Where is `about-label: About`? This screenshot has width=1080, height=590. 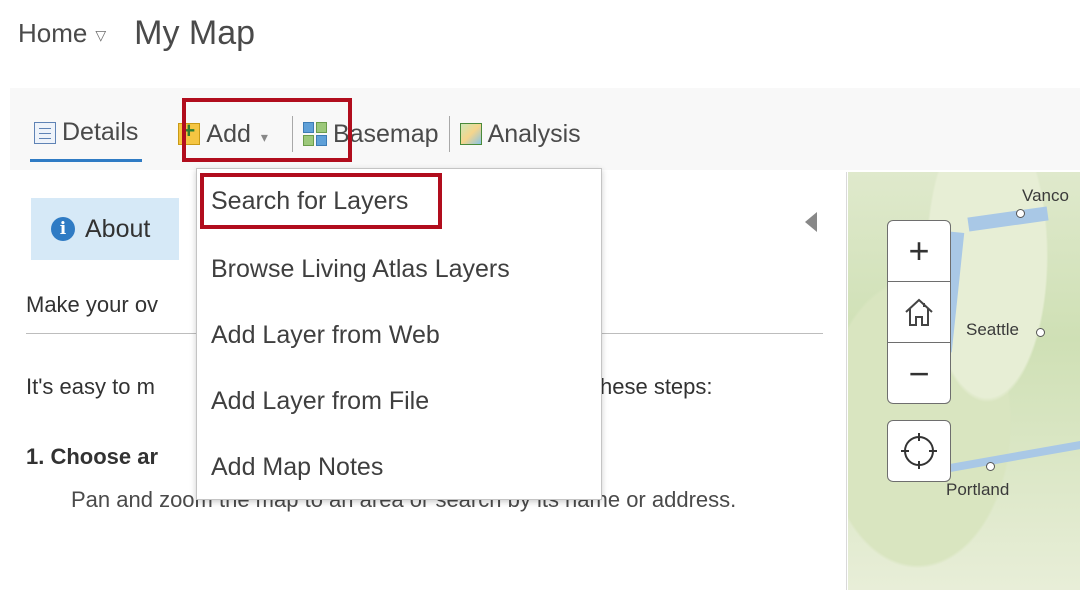 about-label: About is located at coordinates (118, 228).